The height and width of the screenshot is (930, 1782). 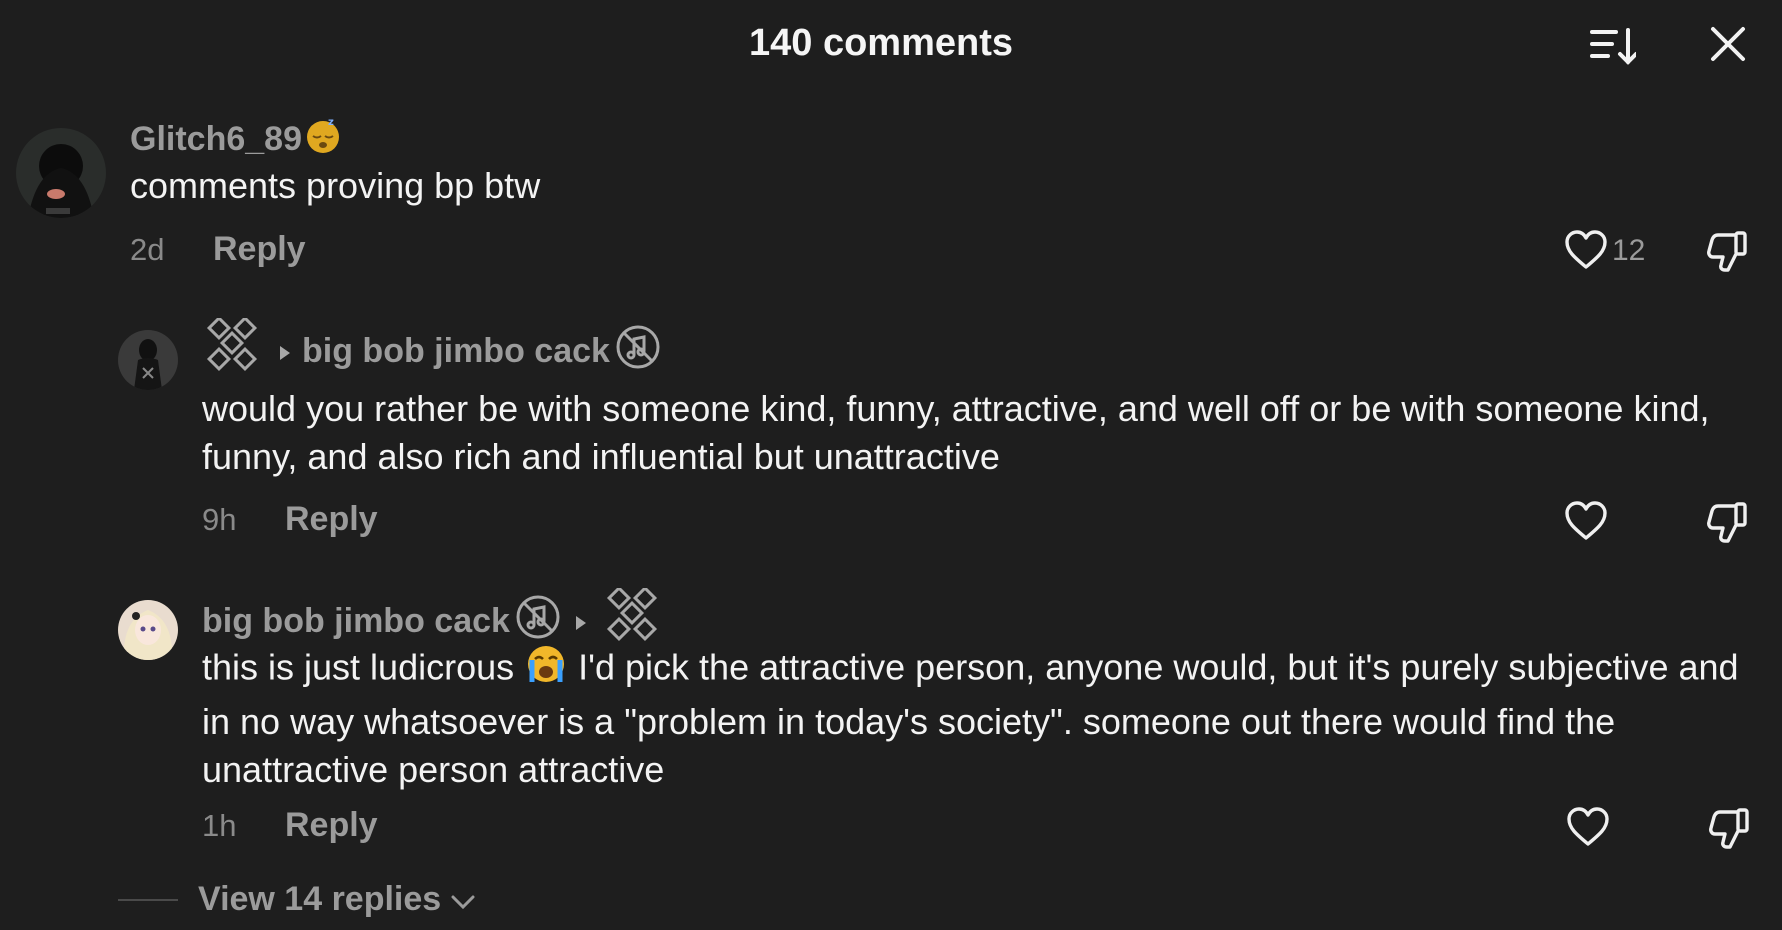 What do you see at coordinates (456, 351) in the screenshot?
I see `replied-username: big bob jimbo cack` at bounding box center [456, 351].